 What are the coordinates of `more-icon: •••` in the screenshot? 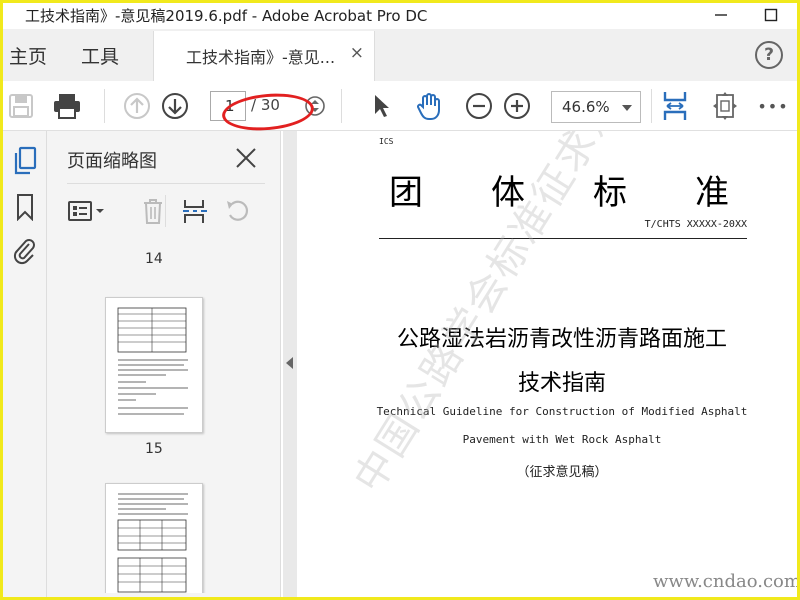 It's located at (773, 106).